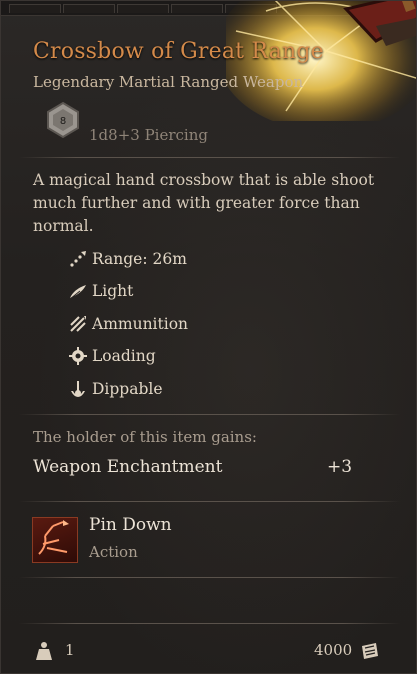  What do you see at coordinates (333, 650) in the screenshot?
I see `price-value: 4000` at bounding box center [333, 650].